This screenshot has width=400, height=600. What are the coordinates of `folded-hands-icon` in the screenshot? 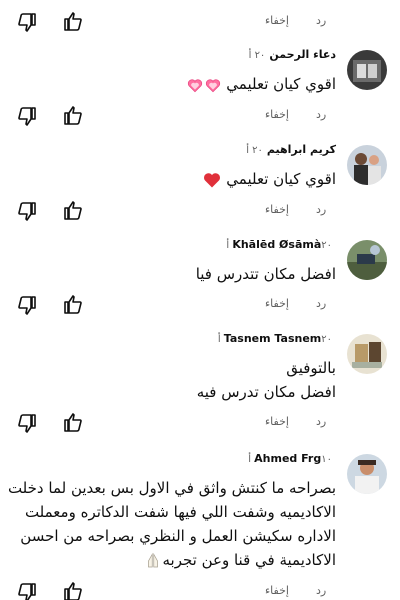 It's located at (153, 561).